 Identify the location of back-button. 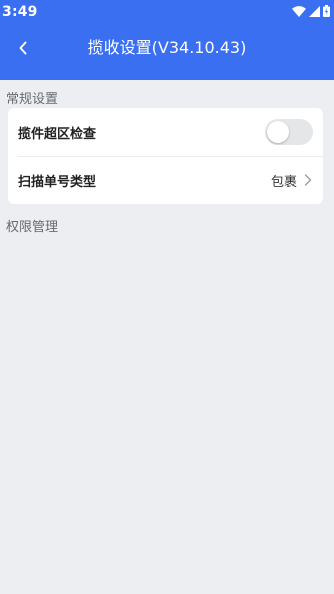
(23, 49).